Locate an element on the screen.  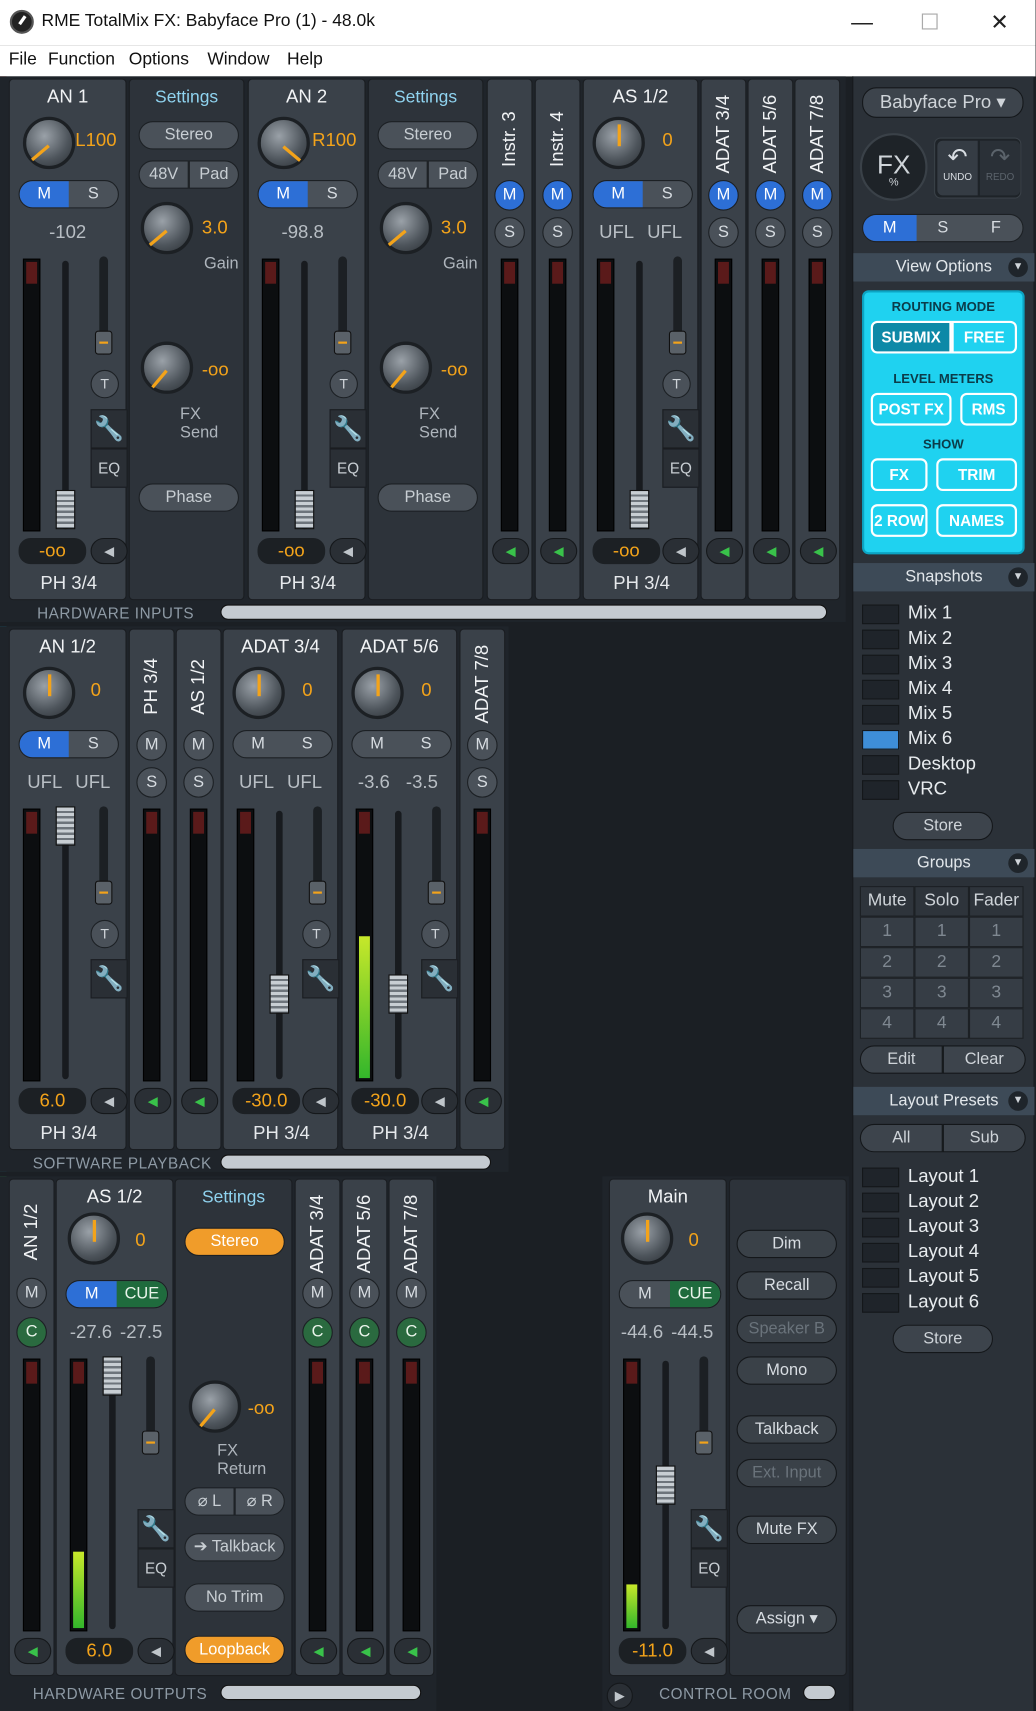
show-trim-button: TRIM is located at coordinates (976, 475).